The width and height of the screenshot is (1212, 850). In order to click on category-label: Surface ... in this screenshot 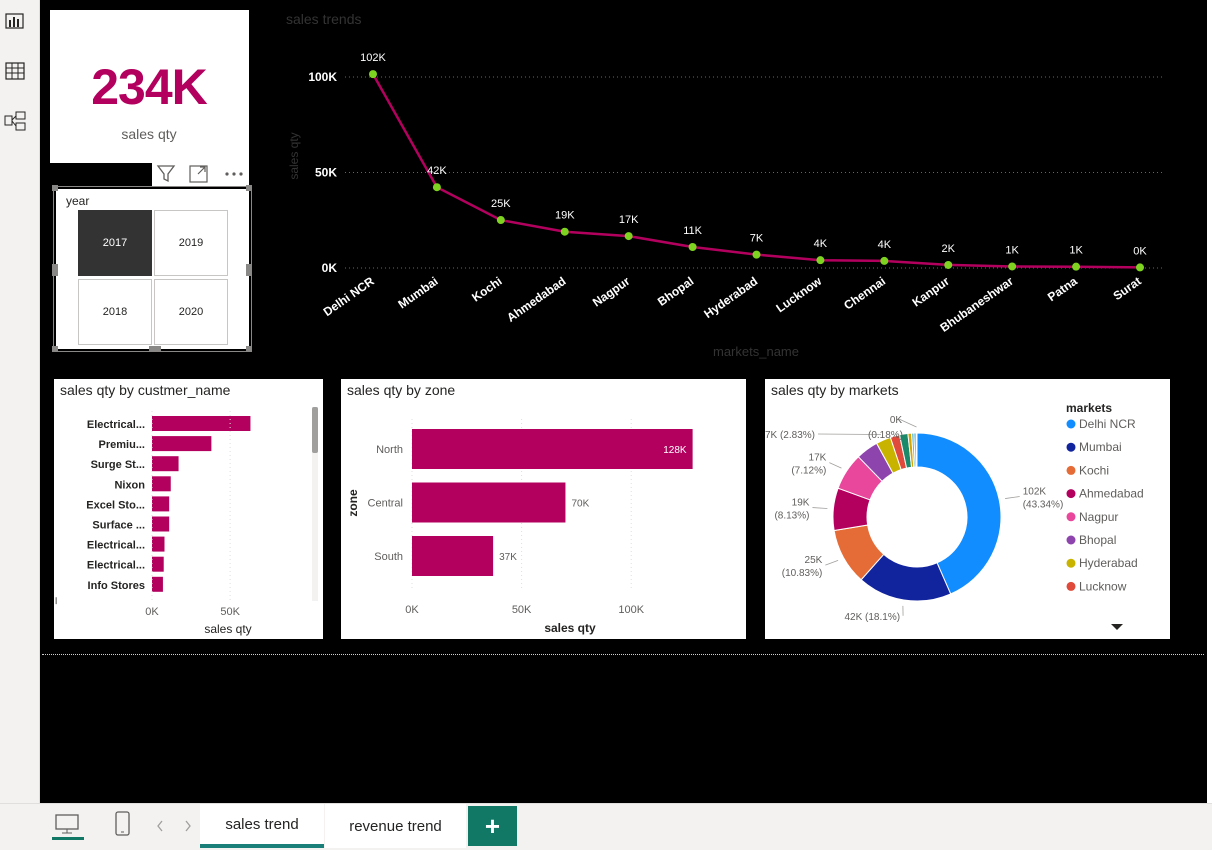, I will do `click(118, 526)`.